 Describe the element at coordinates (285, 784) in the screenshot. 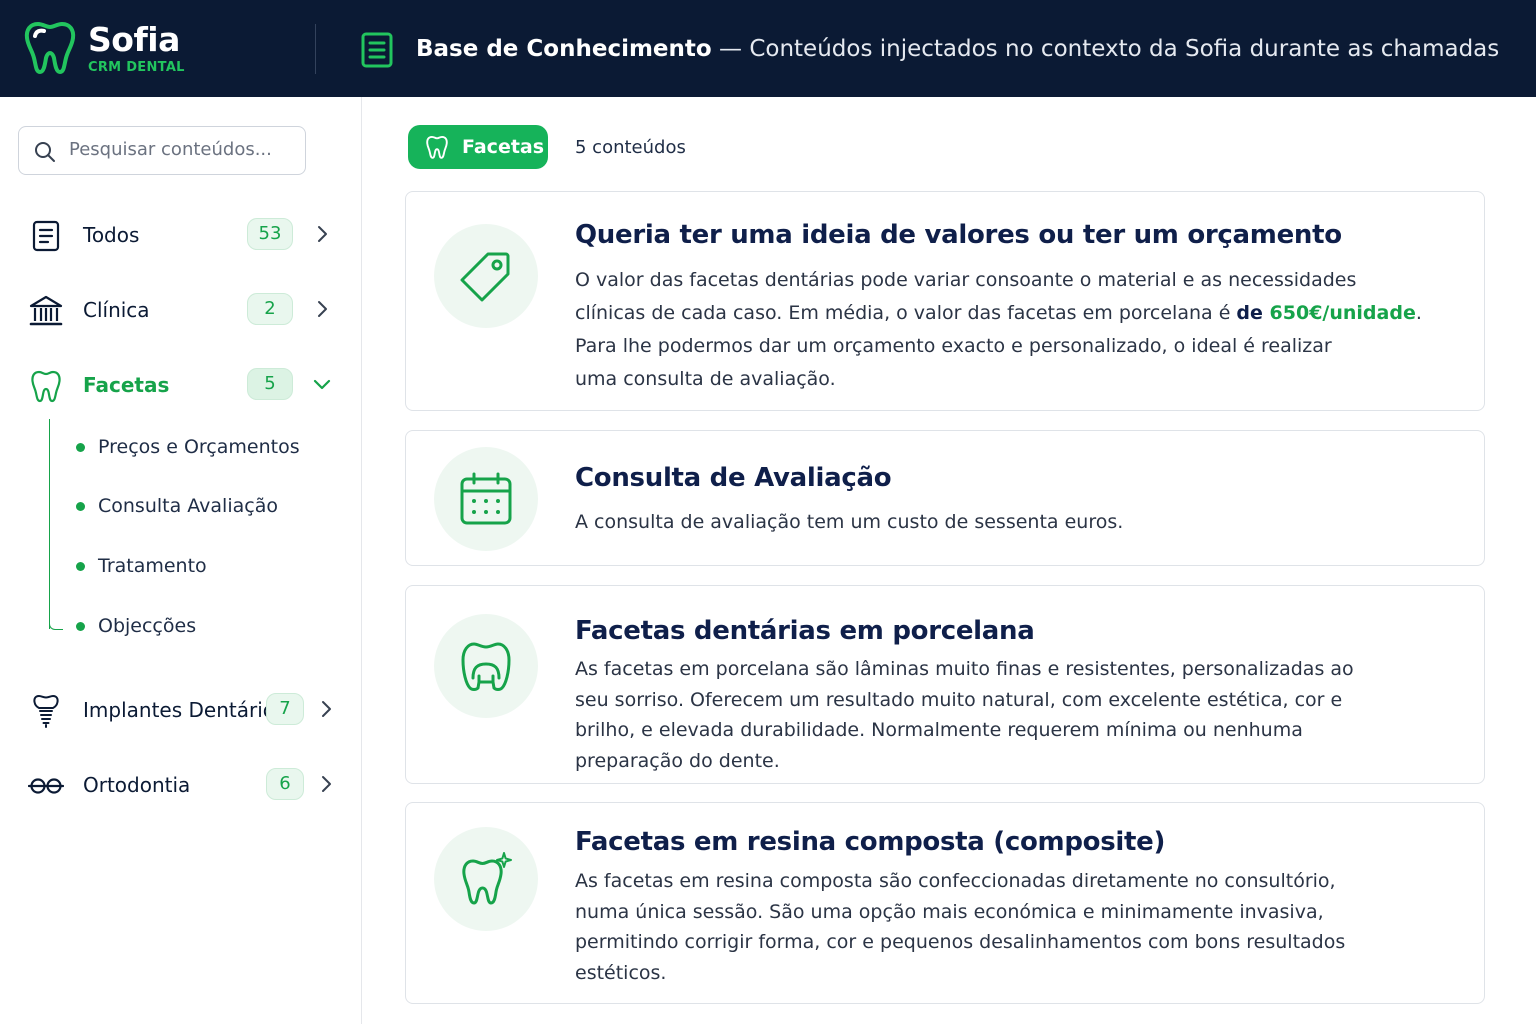

I see `count-badge: 6` at that location.